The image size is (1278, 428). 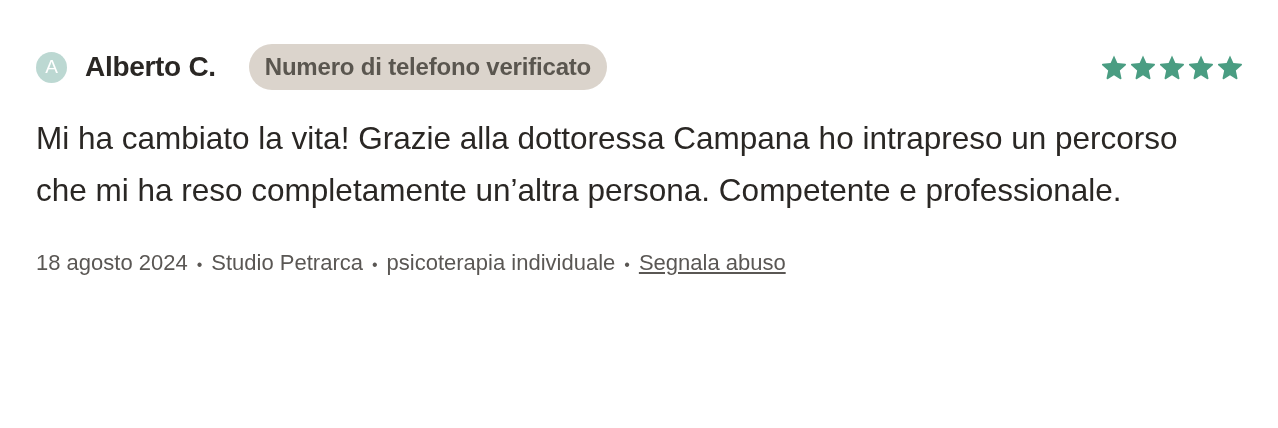 I want to click on report-link: Segnala abuso, so click(x=712, y=263).